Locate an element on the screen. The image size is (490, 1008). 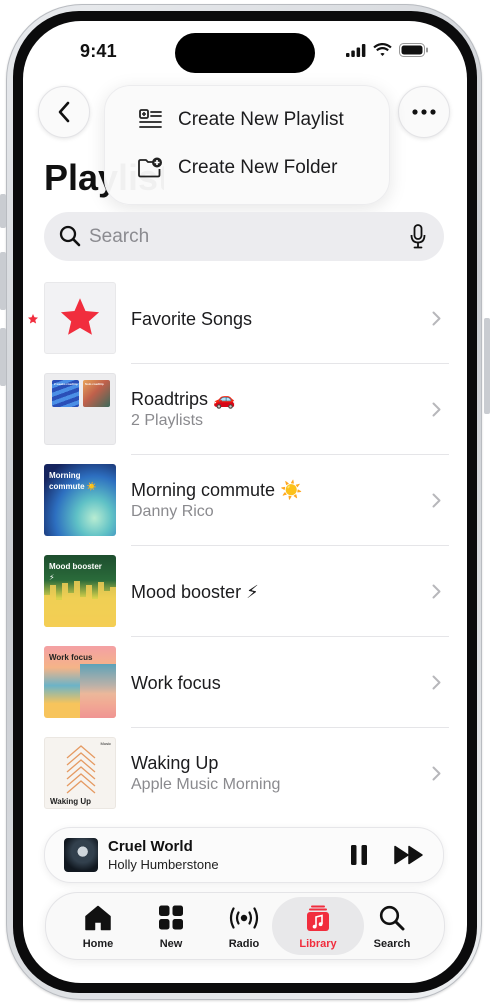
star-icon is located at coordinates (80, 316).